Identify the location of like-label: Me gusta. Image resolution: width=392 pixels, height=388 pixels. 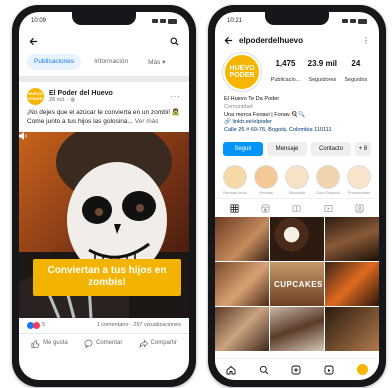
(55, 343).